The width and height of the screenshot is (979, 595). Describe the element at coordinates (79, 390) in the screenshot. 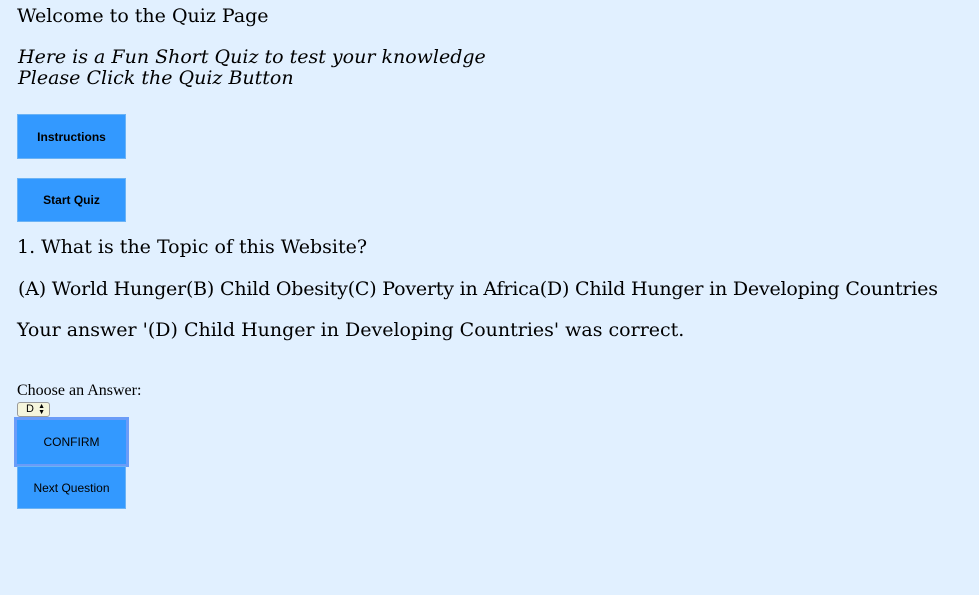

I see `choose-answer-label: Choose an Answer:` at that location.